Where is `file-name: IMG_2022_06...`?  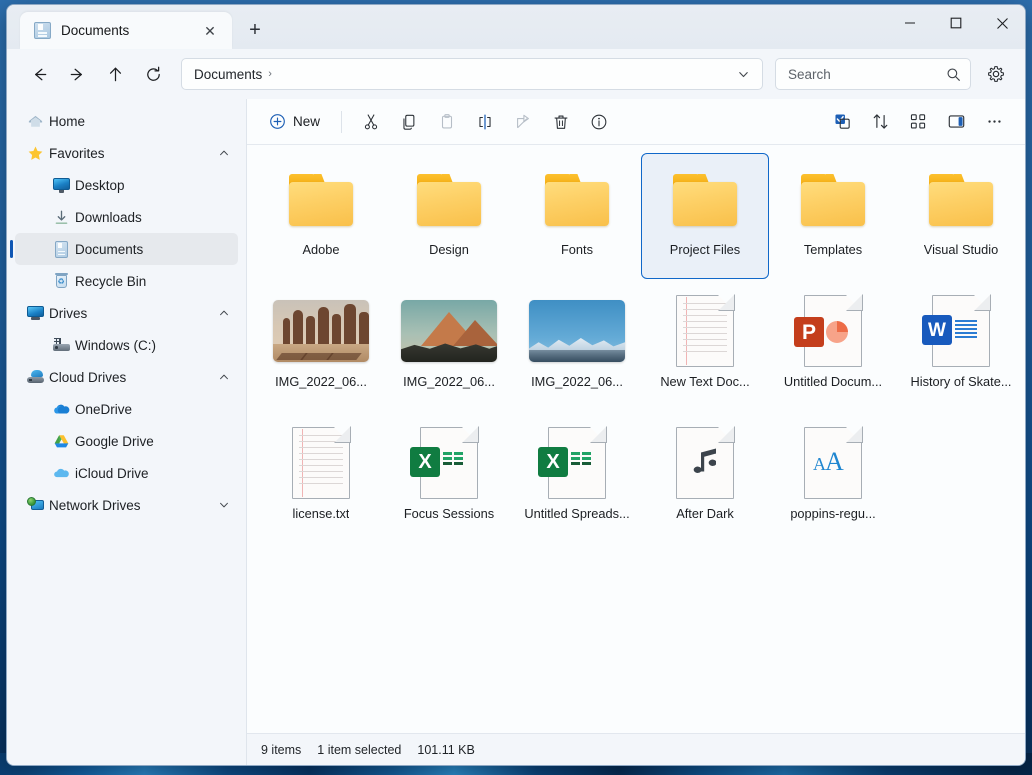 file-name: IMG_2022_06... is located at coordinates (577, 381).